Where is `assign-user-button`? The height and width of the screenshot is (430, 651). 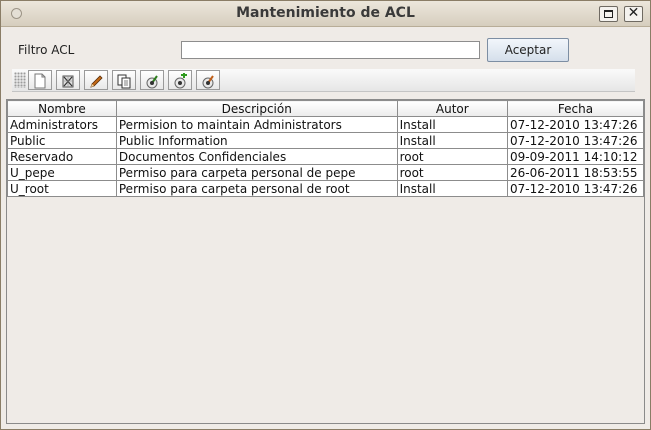
assign-user-button is located at coordinates (152, 80).